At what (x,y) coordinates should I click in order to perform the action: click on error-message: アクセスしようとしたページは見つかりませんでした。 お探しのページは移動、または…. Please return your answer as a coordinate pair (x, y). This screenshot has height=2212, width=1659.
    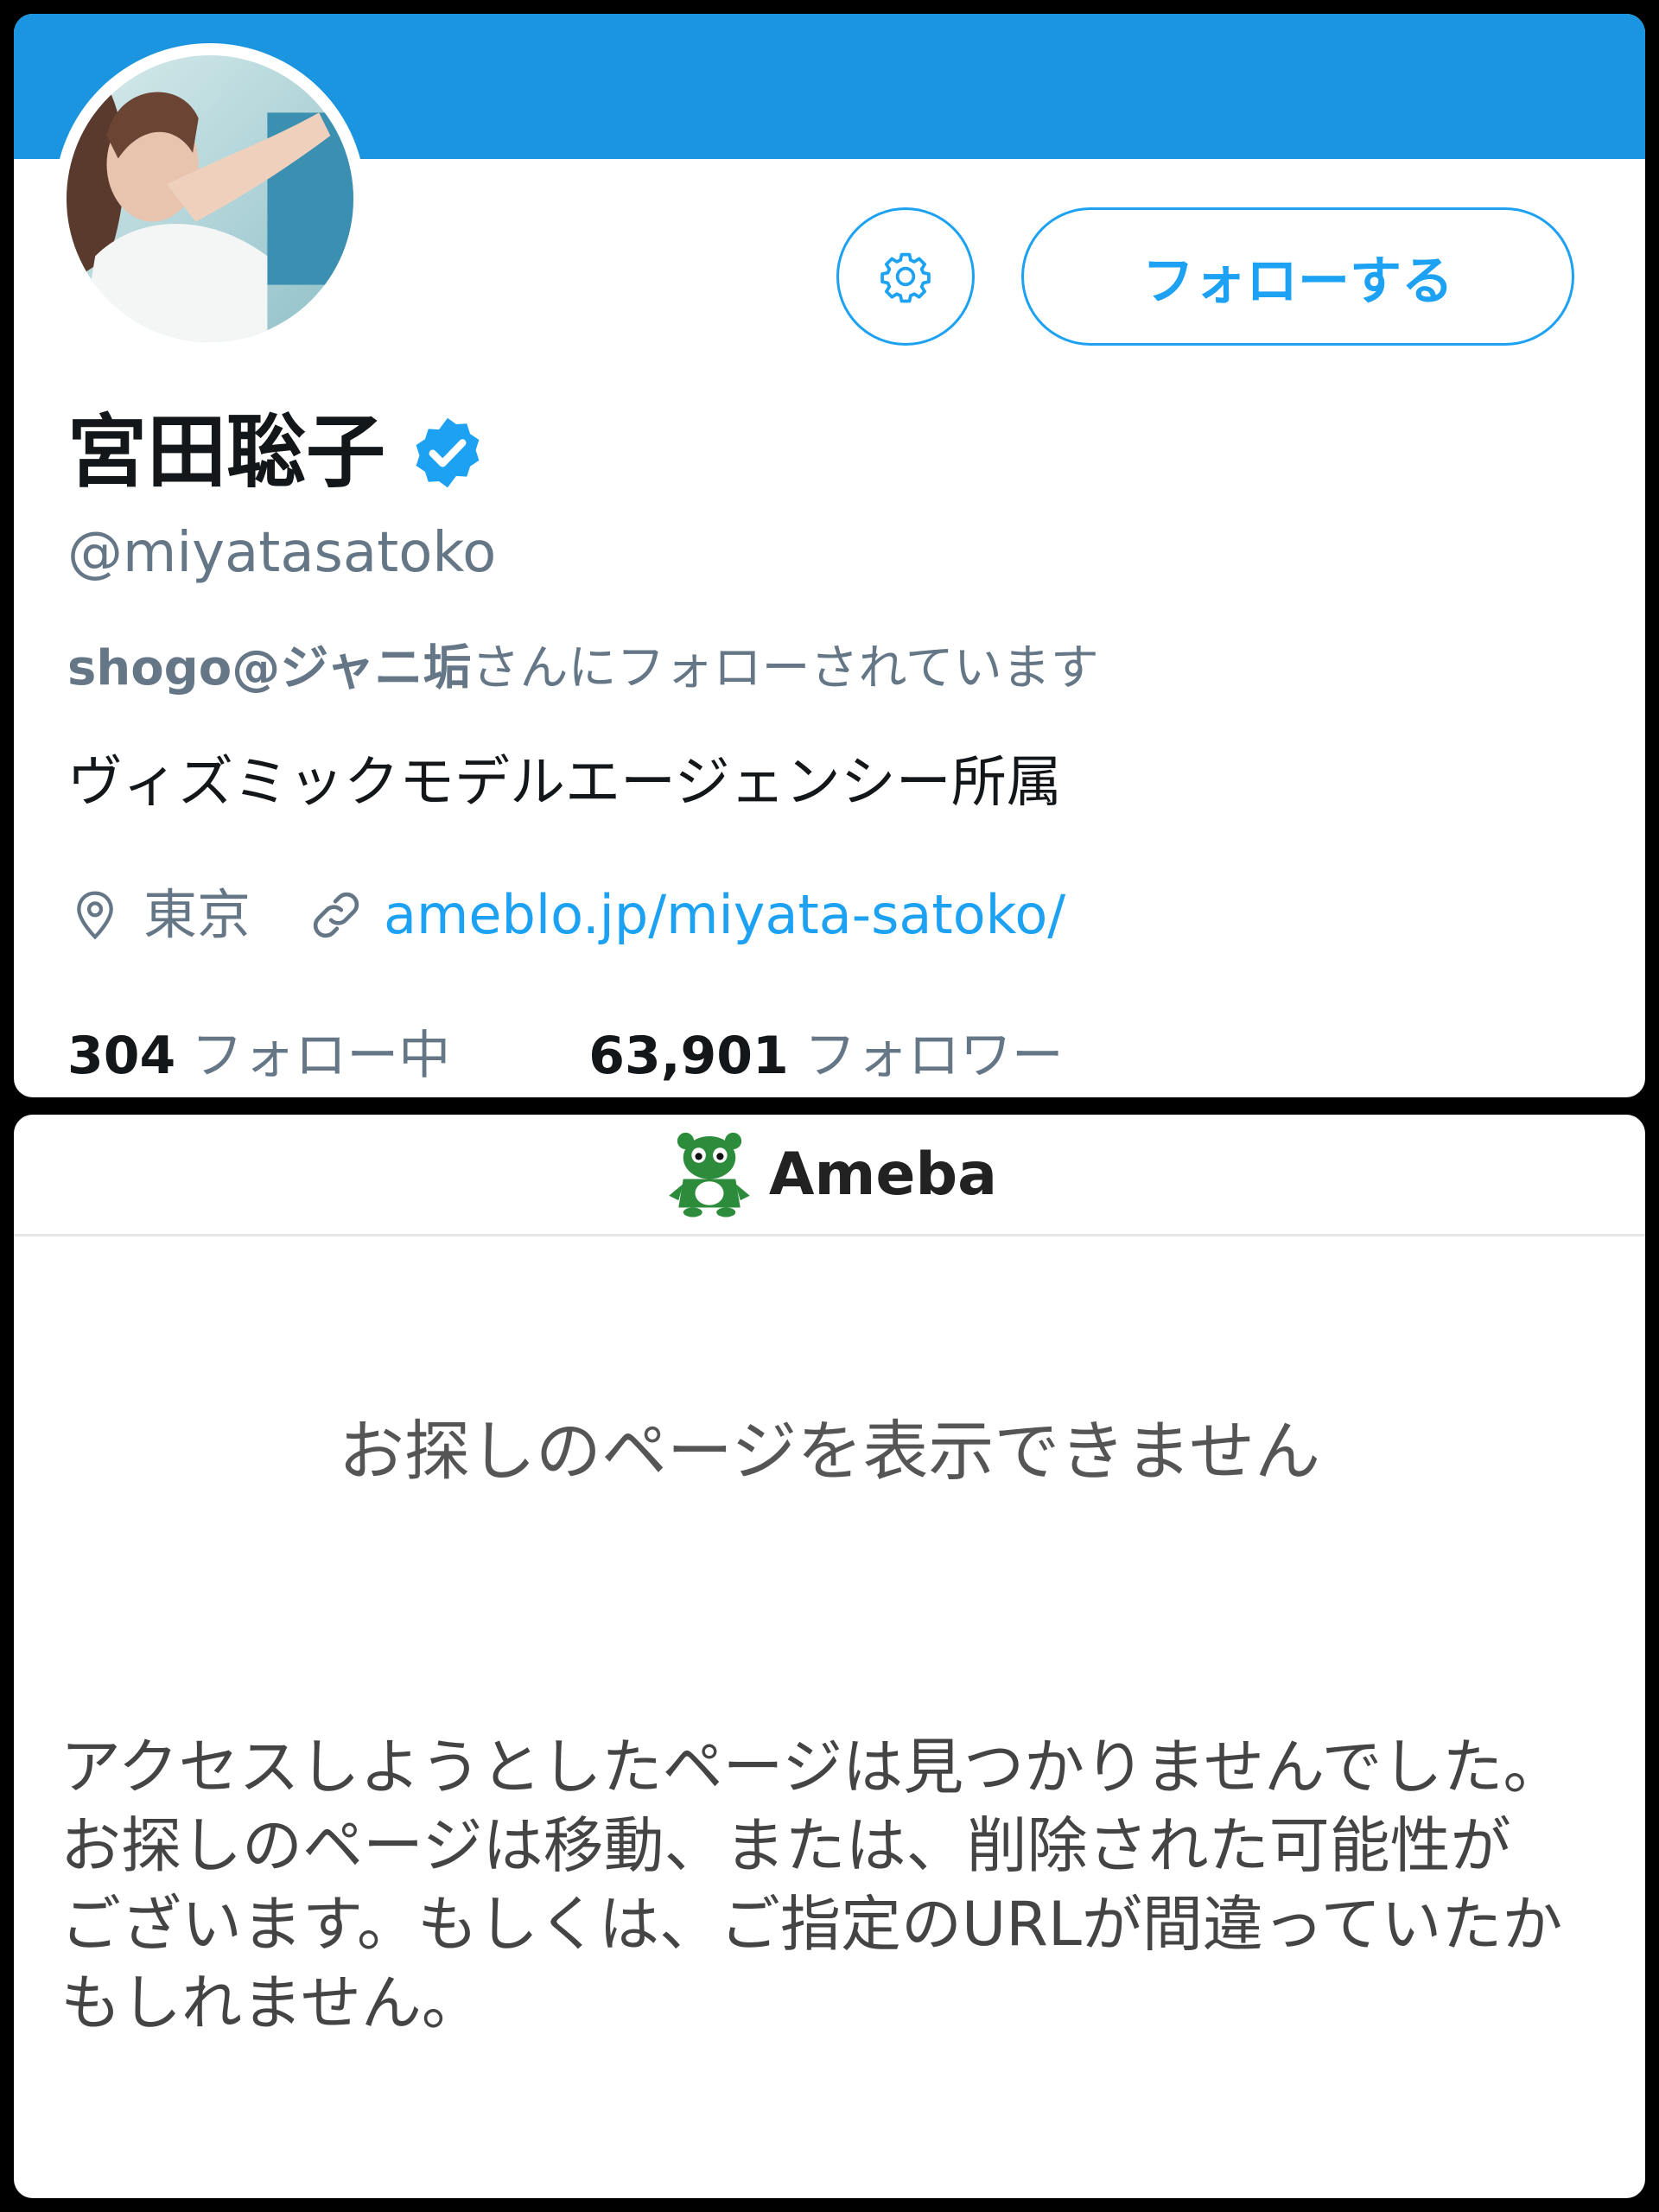
    Looking at the image, I should click on (812, 1885).